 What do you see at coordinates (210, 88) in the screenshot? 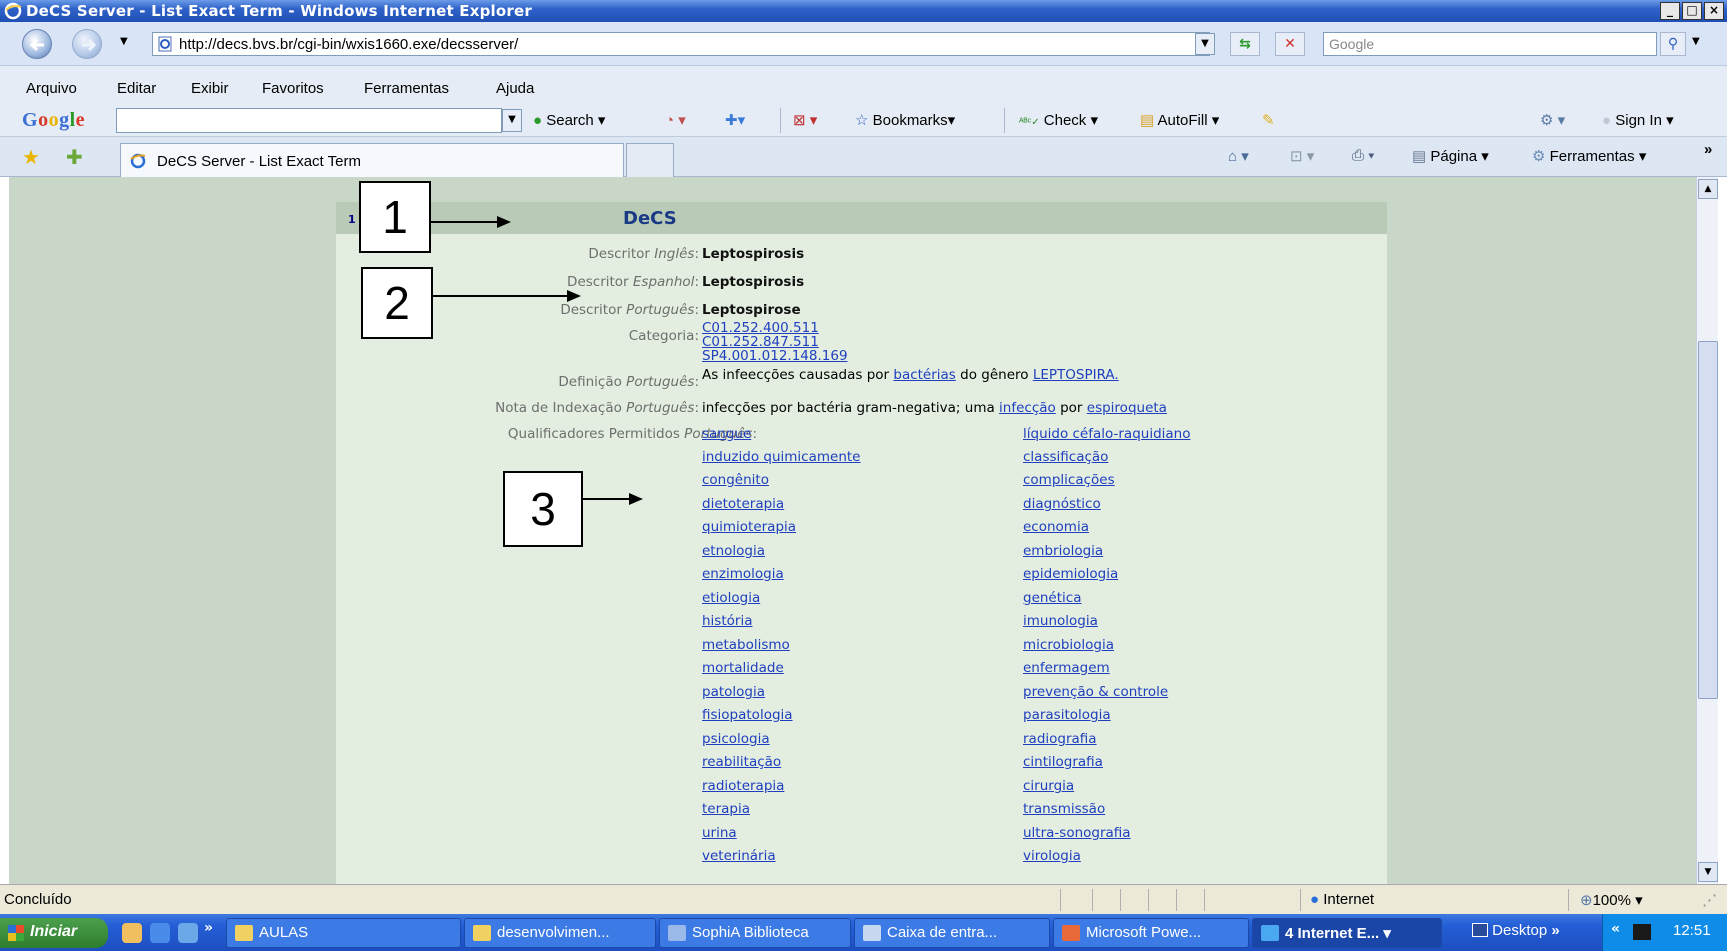
I see `menu-exibir: Exibir` at bounding box center [210, 88].